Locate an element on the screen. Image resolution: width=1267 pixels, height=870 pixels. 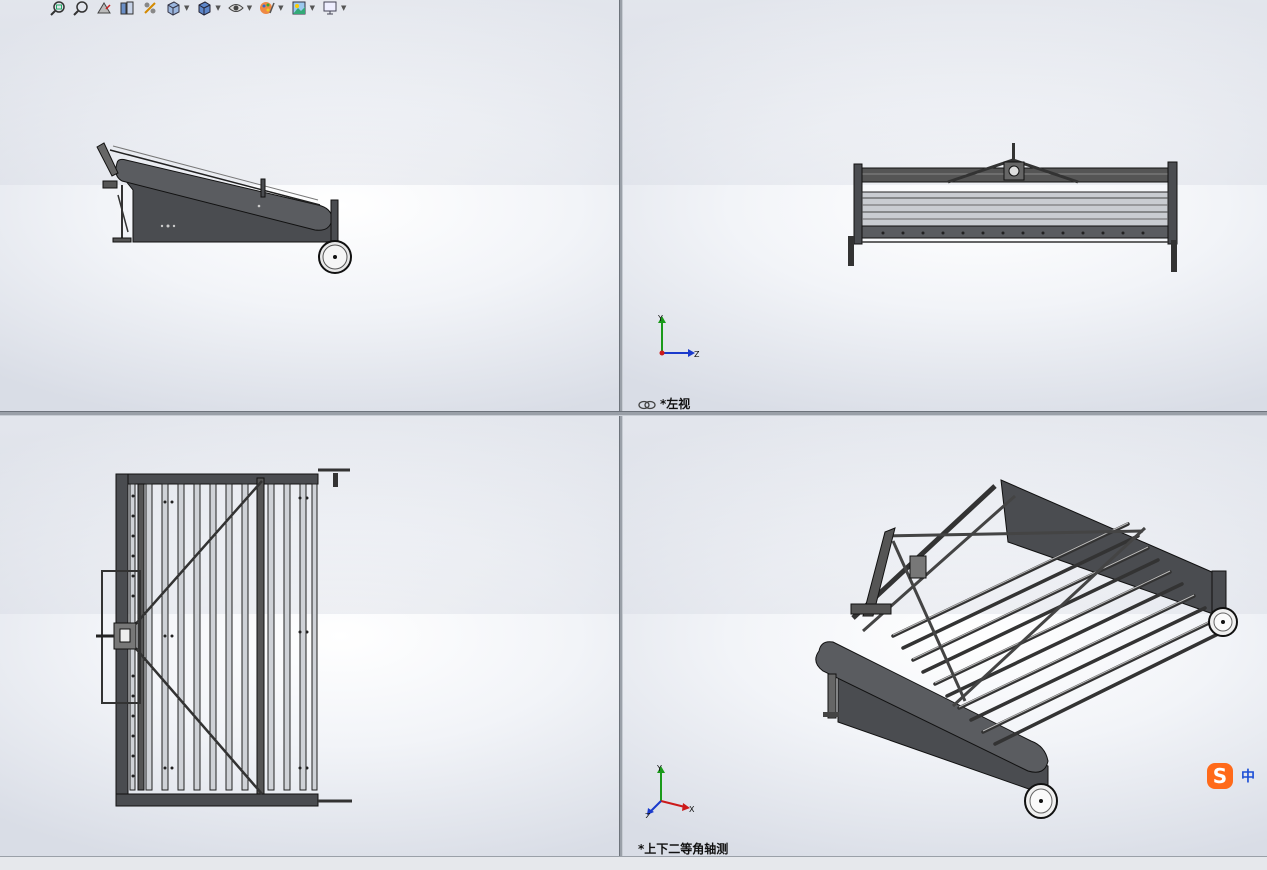
axis-triad: Y Z is located at coordinates (678, 340).